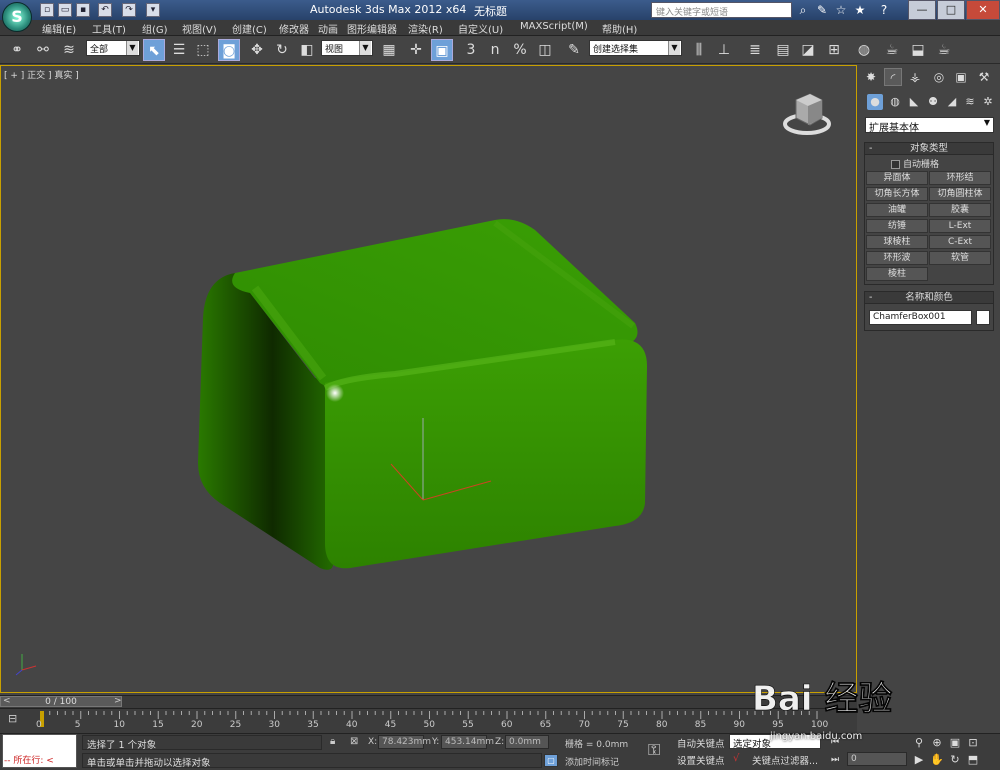 The image size is (1000, 770). What do you see at coordinates (822, 10) in the screenshot?
I see `communication-center-icon: ✎` at bounding box center [822, 10].